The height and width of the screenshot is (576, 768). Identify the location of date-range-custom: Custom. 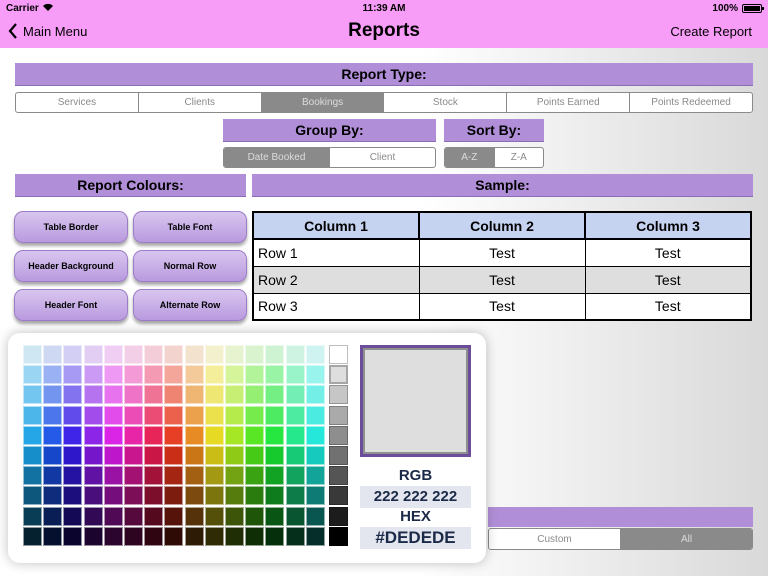
(555, 539).